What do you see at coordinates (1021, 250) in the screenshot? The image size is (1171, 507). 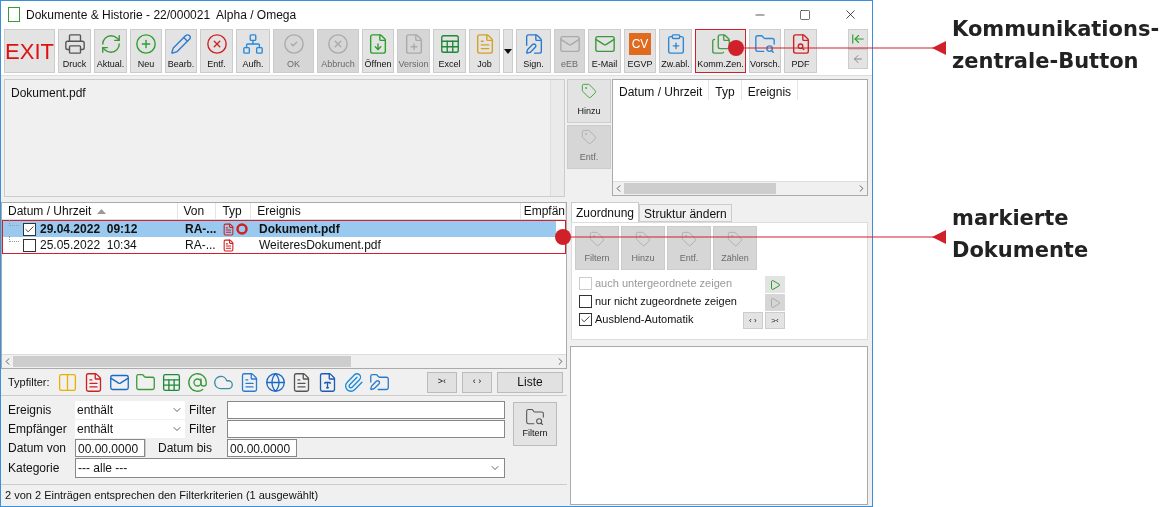 I see `annotation-text: Dokumente` at bounding box center [1021, 250].